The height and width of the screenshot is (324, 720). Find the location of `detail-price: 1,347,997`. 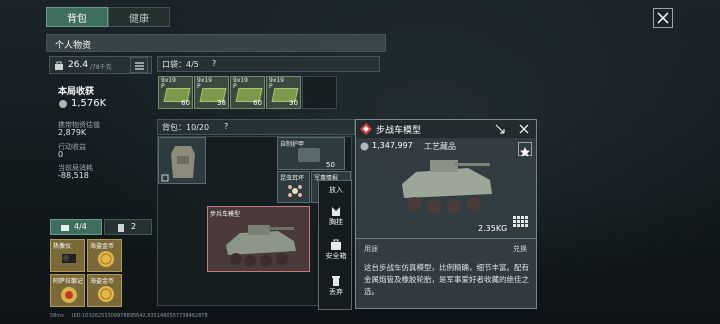

detail-price: 1,347,997 is located at coordinates (392, 145).